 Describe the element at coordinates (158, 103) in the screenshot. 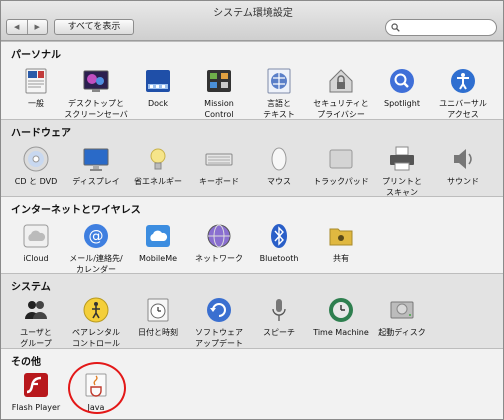

I see `pane-label: Dock` at that location.